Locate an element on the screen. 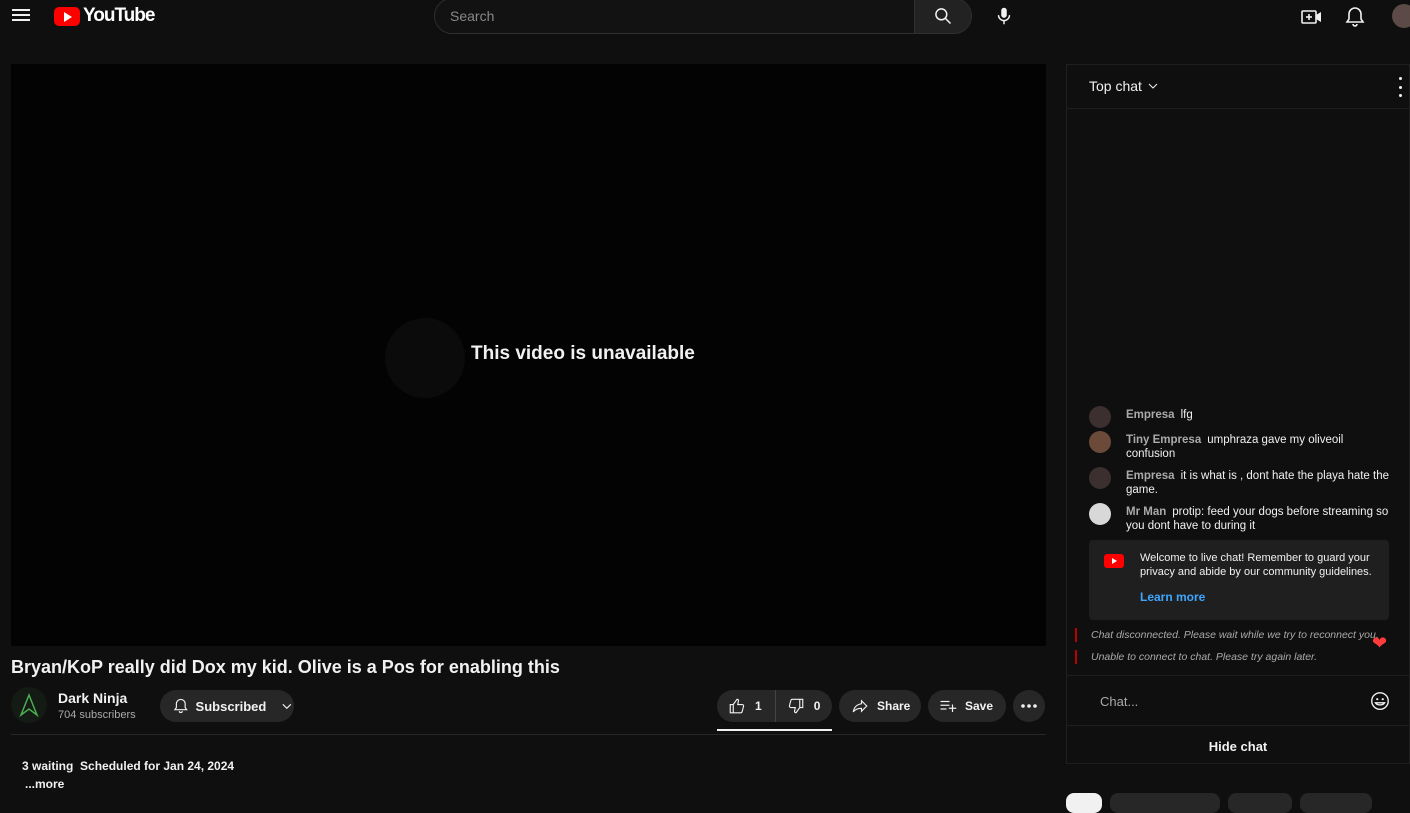 The height and width of the screenshot is (813, 1410). more-actions-button is located at coordinates (1029, 706).